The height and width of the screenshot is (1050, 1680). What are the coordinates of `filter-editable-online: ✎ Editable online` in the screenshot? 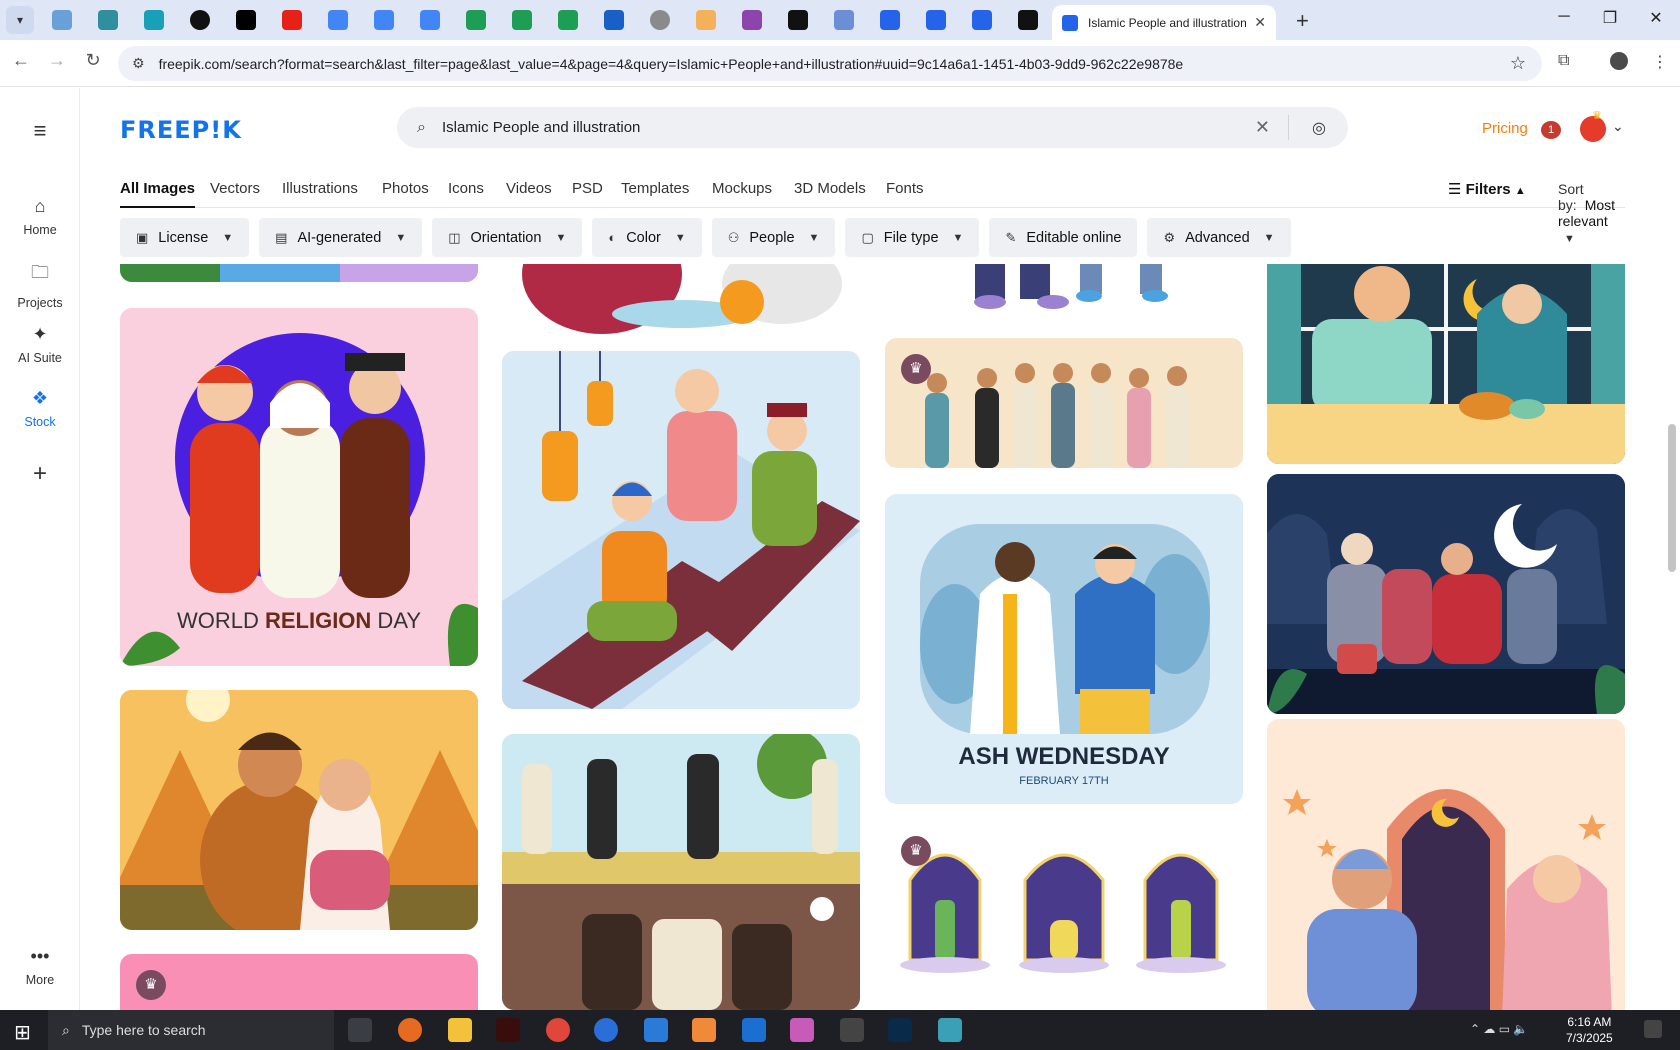 It's located at (1063, 237).